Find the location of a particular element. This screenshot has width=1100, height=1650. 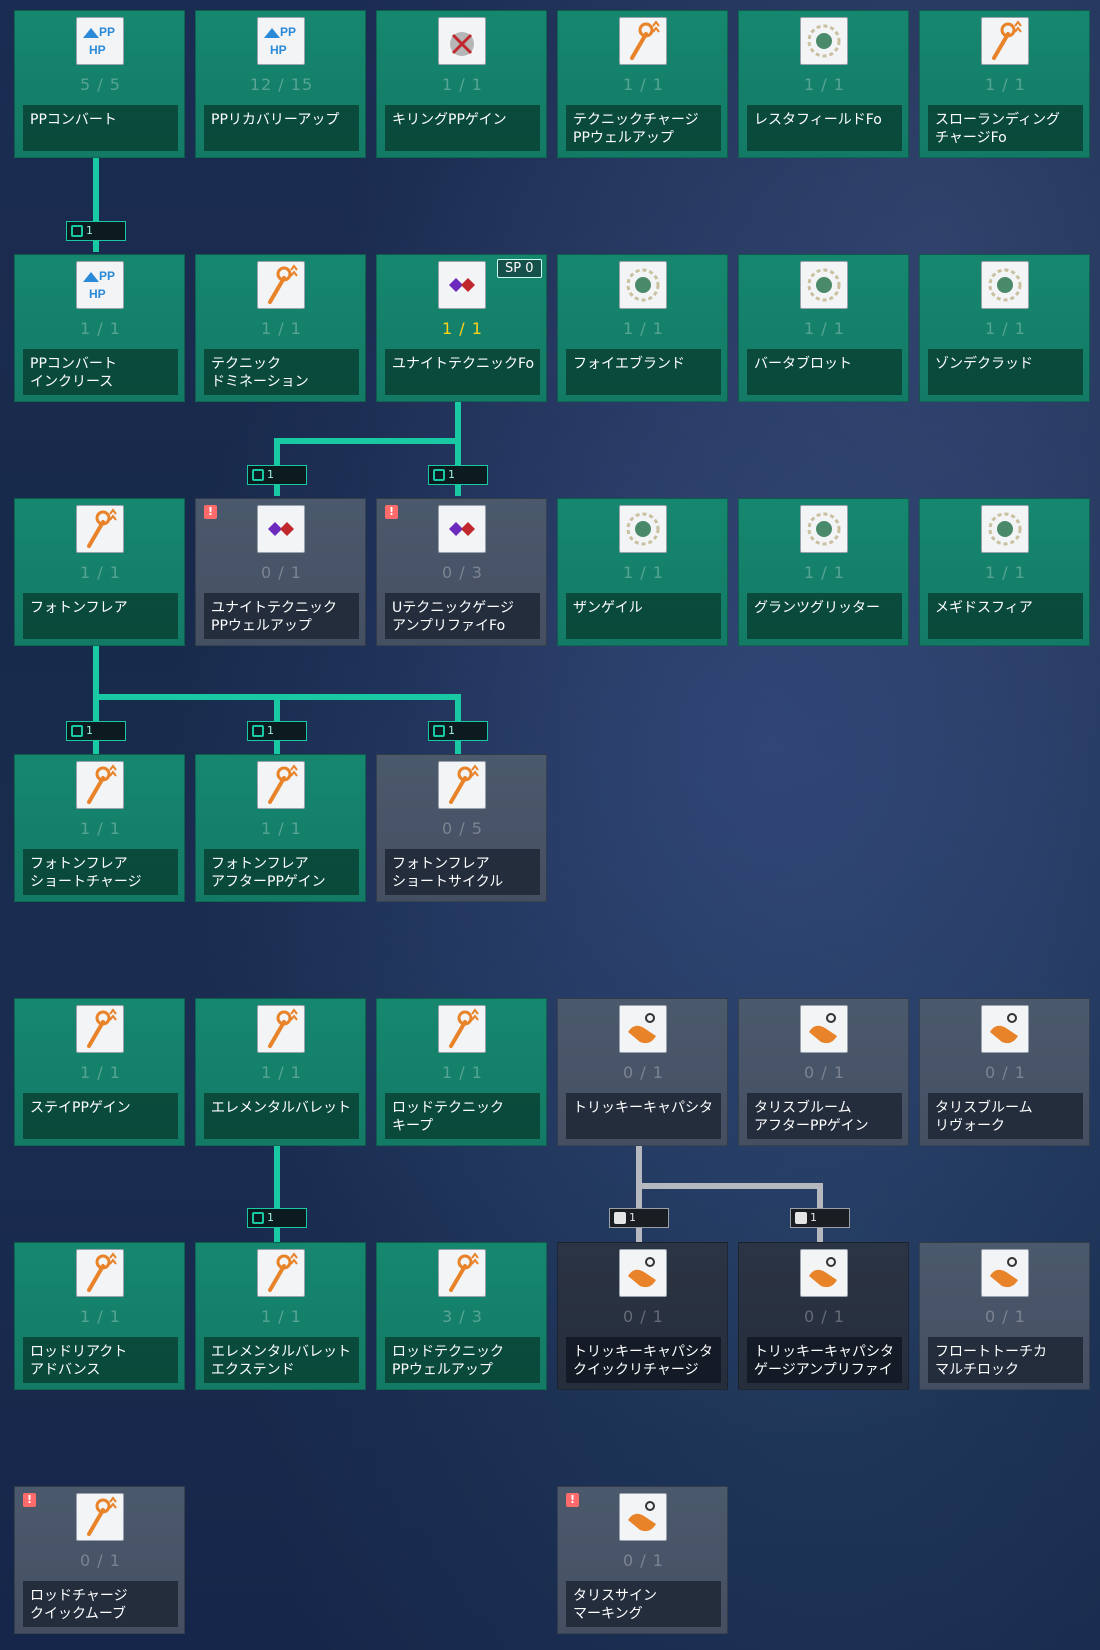

skill-node: 0 / 1 トリッキーキャパシタ ゲージアンプリファイ is located at coordinates (823, 1316).